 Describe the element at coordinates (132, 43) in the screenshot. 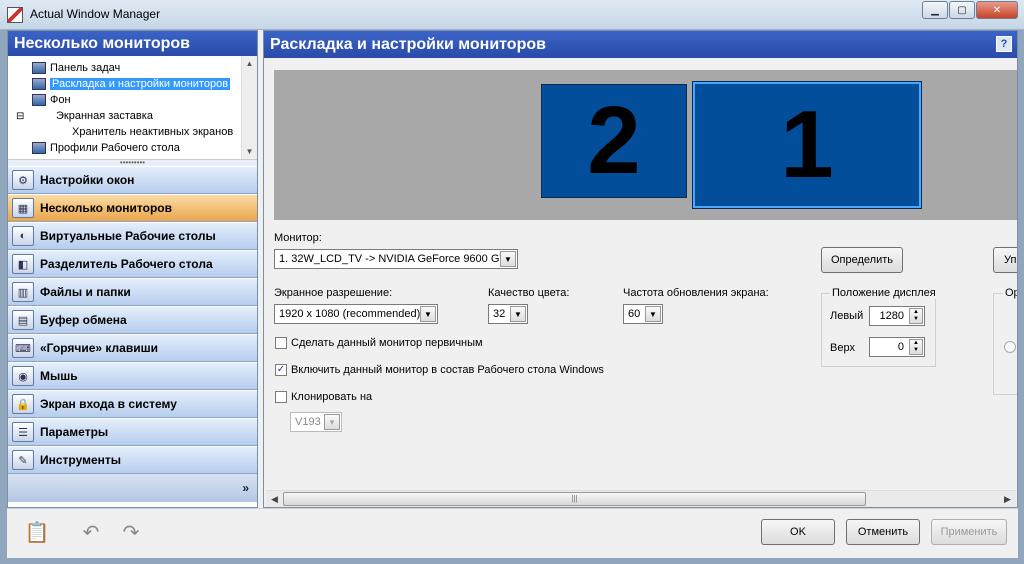

I see `left-panel-title: Несколько мониторов` at that location.